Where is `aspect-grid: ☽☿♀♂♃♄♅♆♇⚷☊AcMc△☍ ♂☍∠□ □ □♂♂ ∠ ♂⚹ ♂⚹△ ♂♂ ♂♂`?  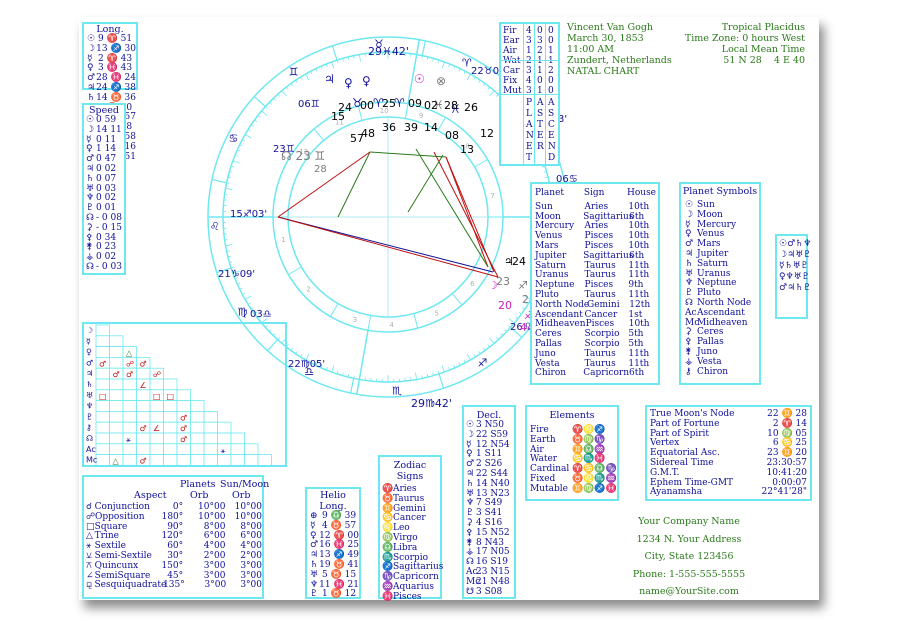
aspect-grid: ☽☿♀♂♃♄♅♆♇⚷☊AcMc△☍ ♂☍∠□ □ □♂♂ ∠ ♂⚹ ♂⚹△ ♂♂ ♂♂ is located at coordinates (184, 394).